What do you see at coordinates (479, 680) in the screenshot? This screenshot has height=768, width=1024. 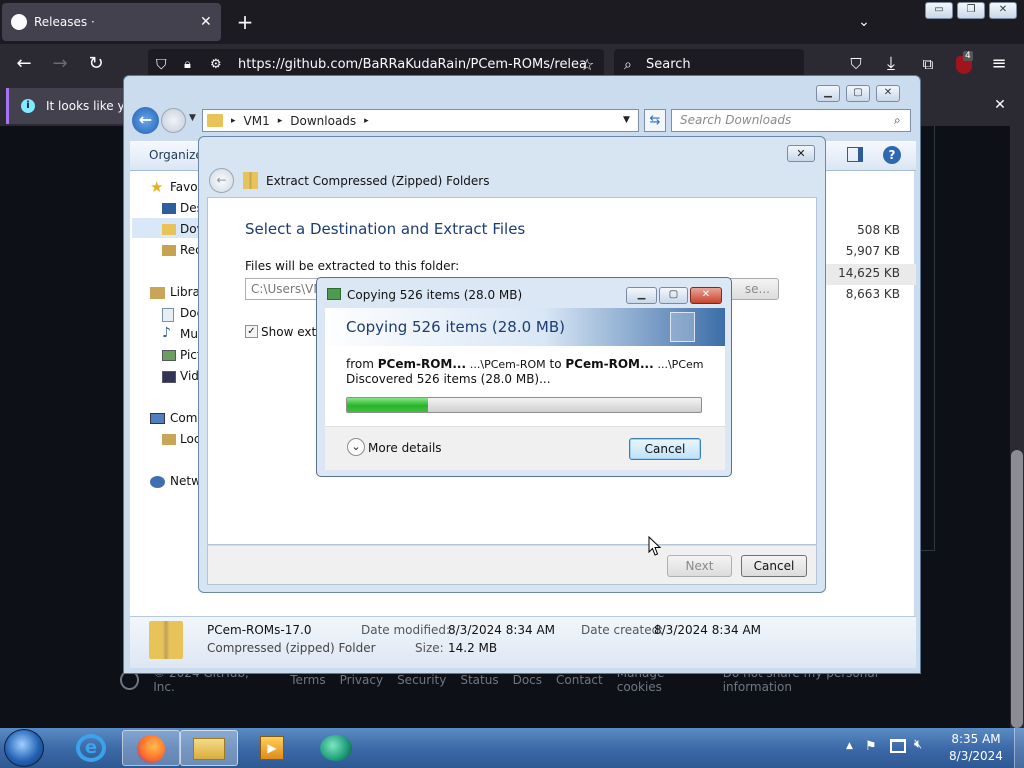 I see `footer-link: Status` at bounding box center [479, 680].